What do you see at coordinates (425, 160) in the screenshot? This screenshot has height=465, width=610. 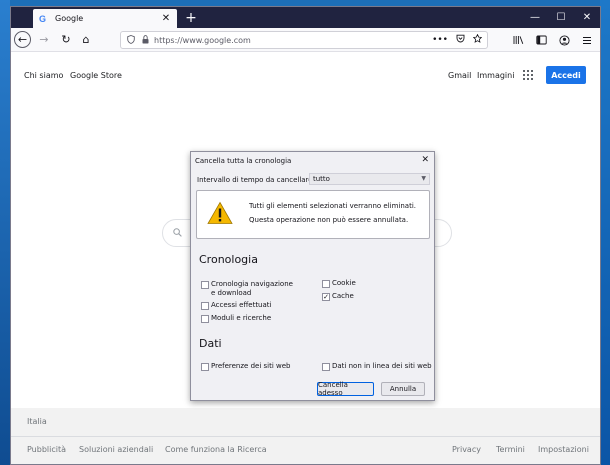 I see `dialog-close-icon: ✕` at bounding box center [425, 160].